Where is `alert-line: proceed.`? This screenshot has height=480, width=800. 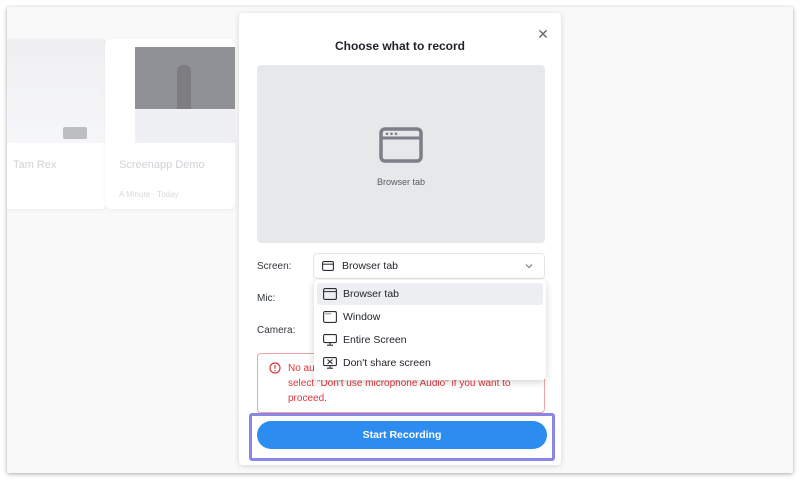 alert-line: proceed. is located at coordinates (307, 398).